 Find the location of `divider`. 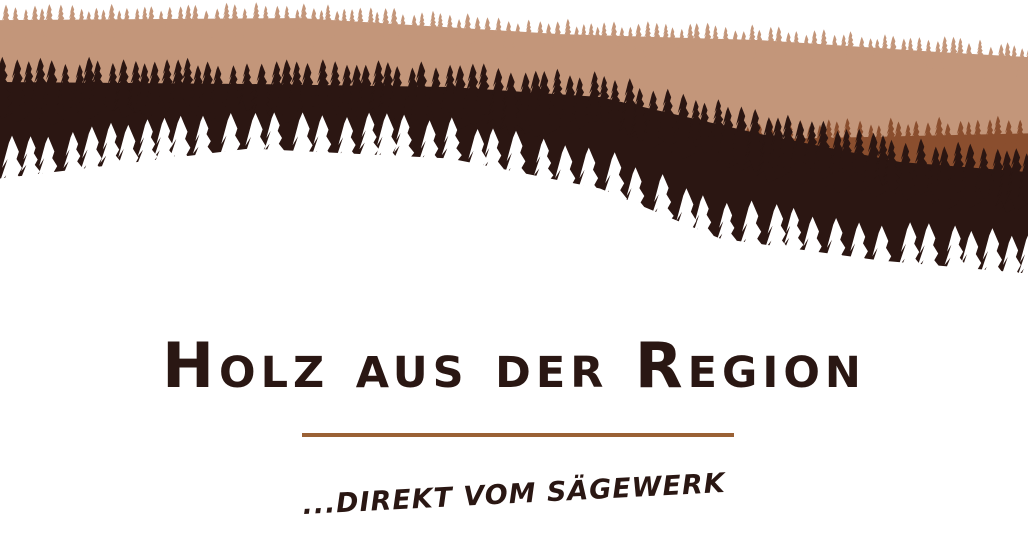

divider is located at coordinates (518, 435).